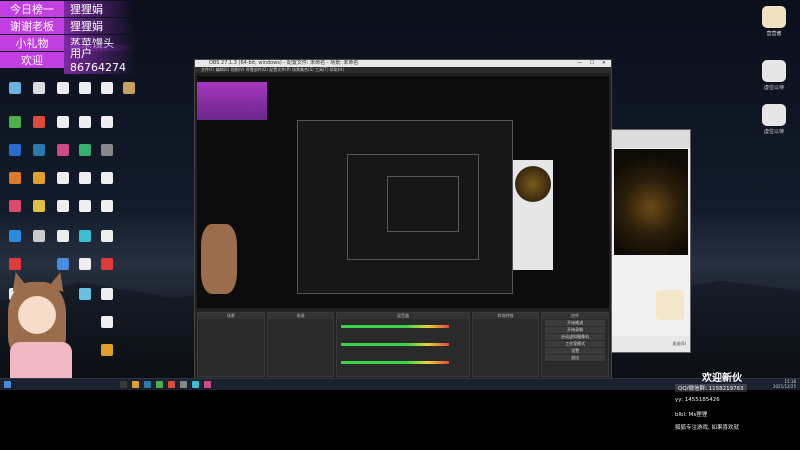  Describe the element at coordinates (300, 344) in the screenshot. I see `sources-panel: 来源` at that location.